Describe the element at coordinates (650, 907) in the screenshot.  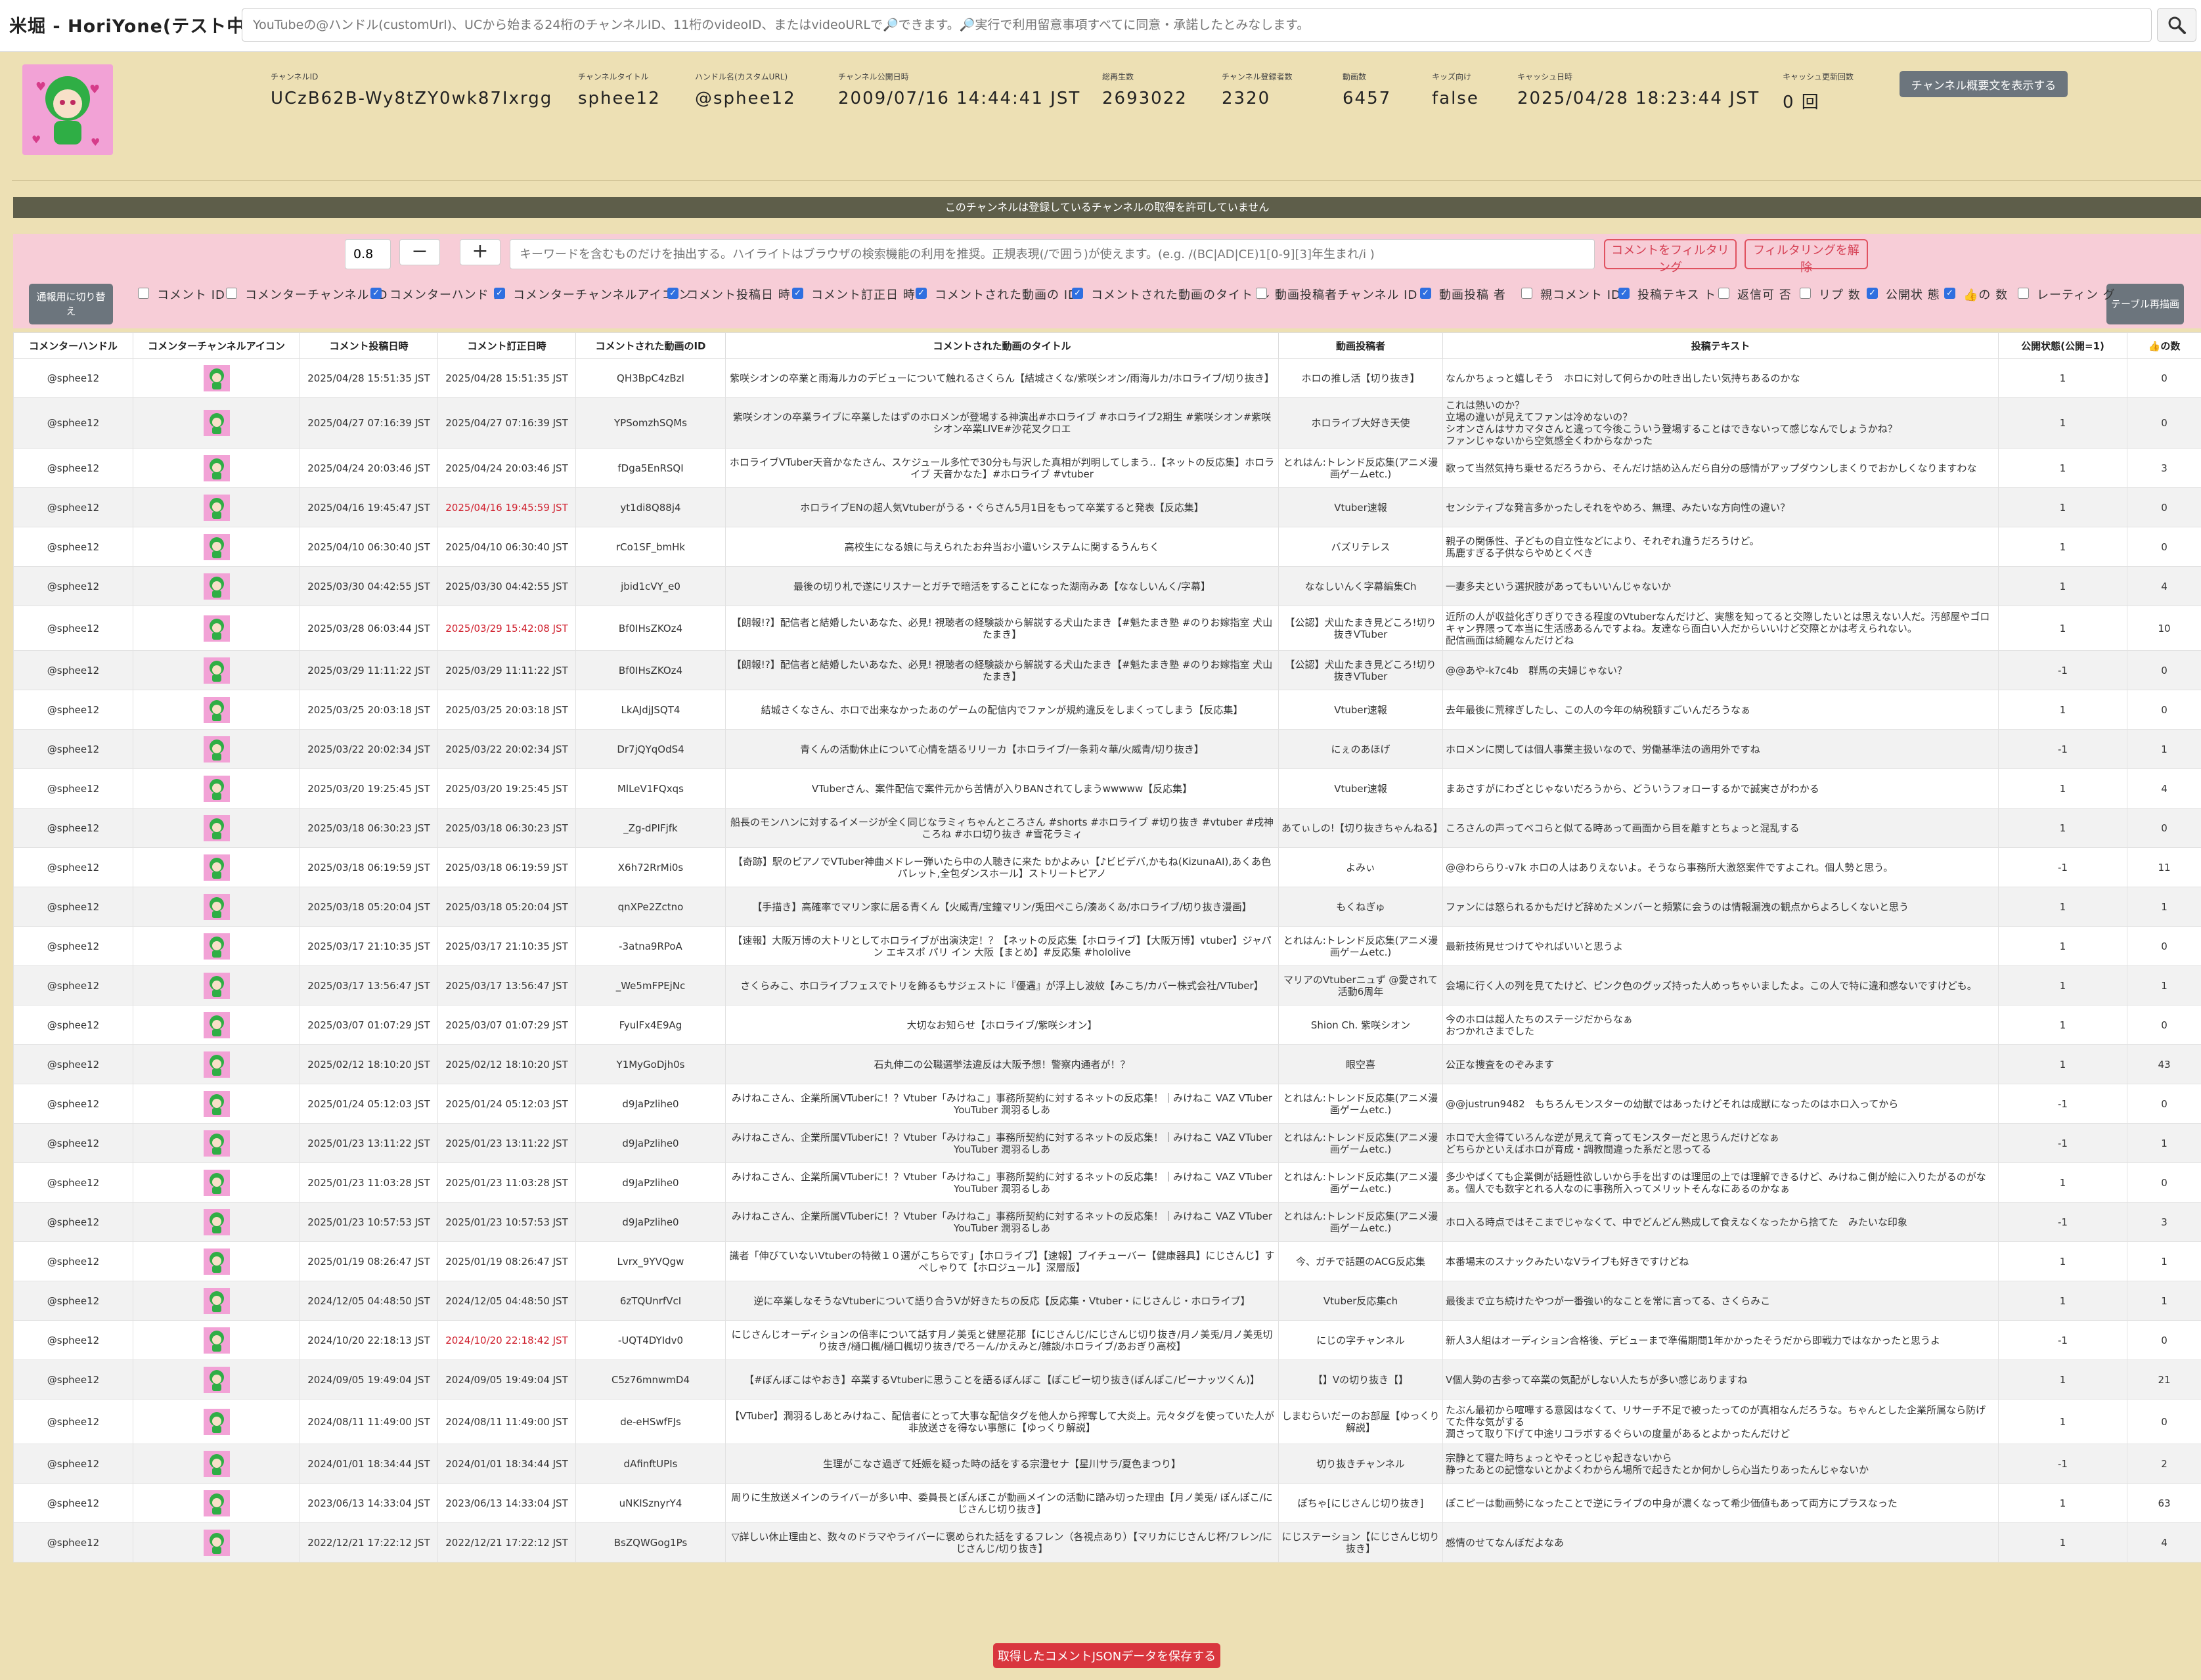
I see `cell-video-id: qnXPe2Zctno` at that location.